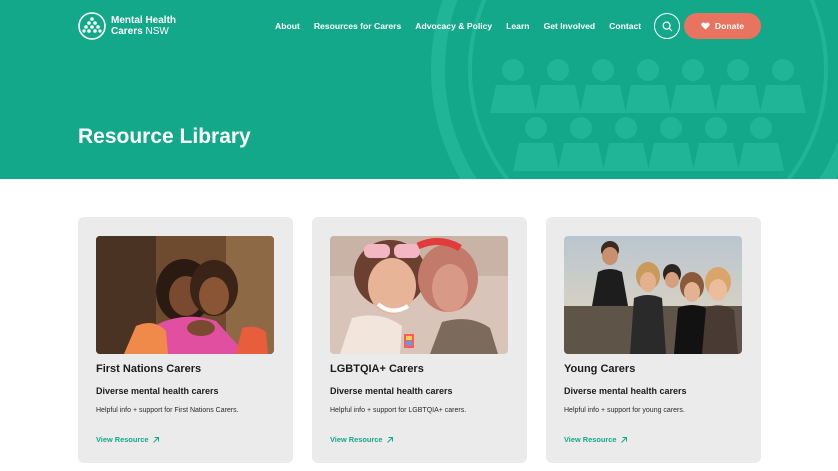 Image resolution: width=838 pixels, height=471 pixels. I want to click on search-icon, so click(666, 25).